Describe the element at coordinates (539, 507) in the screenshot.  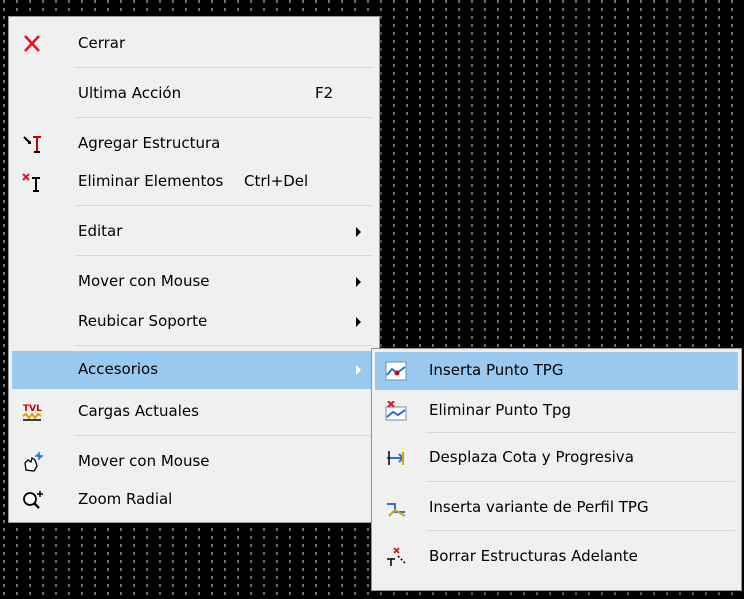
I see `menu-item-label: Inserta variante de Perfil TPG` at that location.